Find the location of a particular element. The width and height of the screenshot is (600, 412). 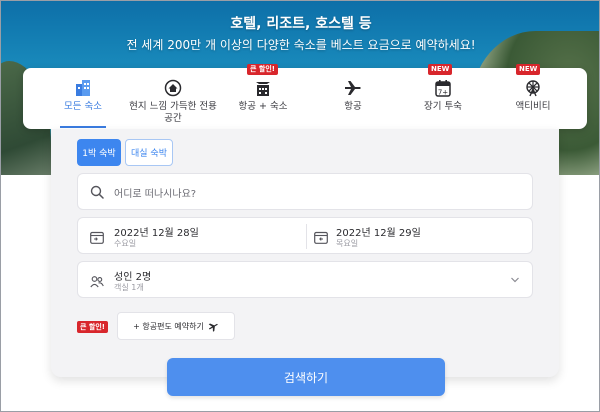

rooms-count: 객실 1개 is located at coordinates (129, 287).